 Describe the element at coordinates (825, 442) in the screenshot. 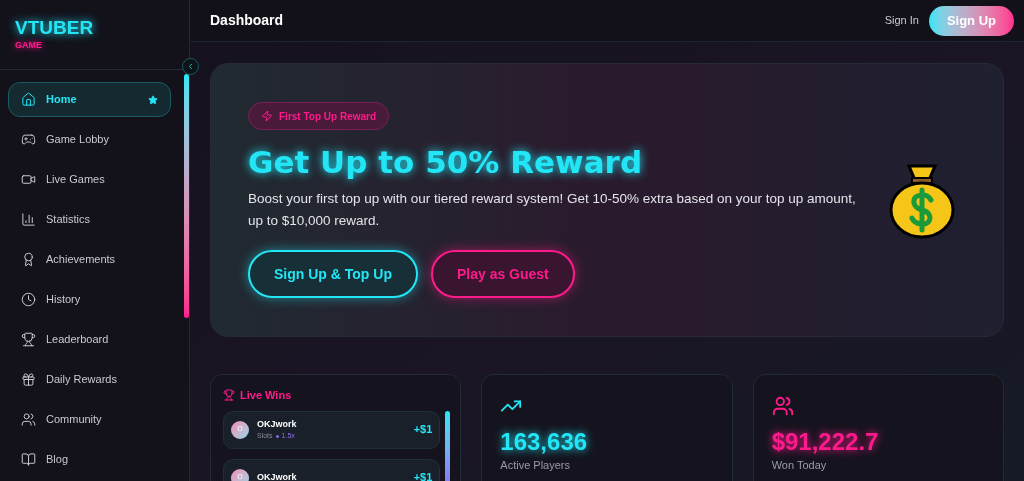

I see `stat-value: $91,222.7` at that location.